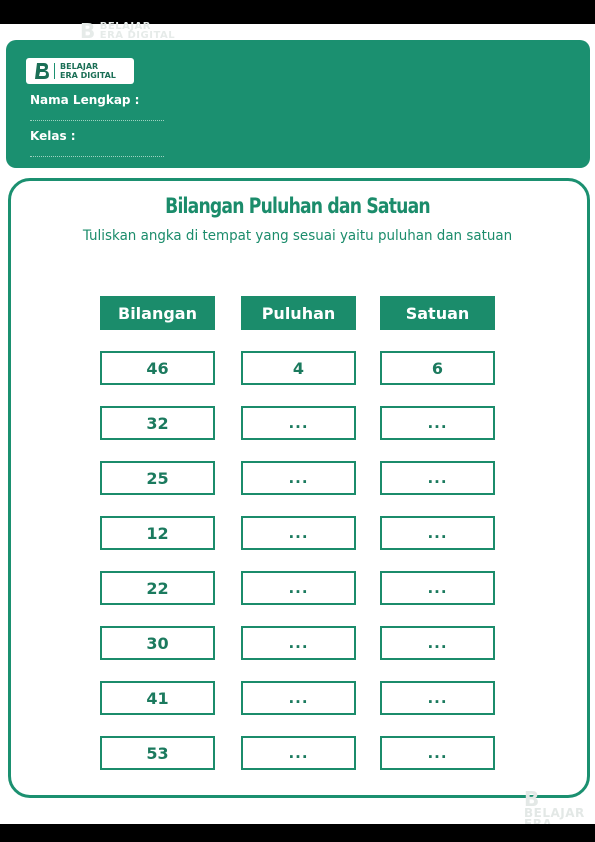 Image resolution: width=595 pixels, height=842 pixels. I want to click on watermark-top: B BELAJAR ERA DIGITAL, so click(127, 31).